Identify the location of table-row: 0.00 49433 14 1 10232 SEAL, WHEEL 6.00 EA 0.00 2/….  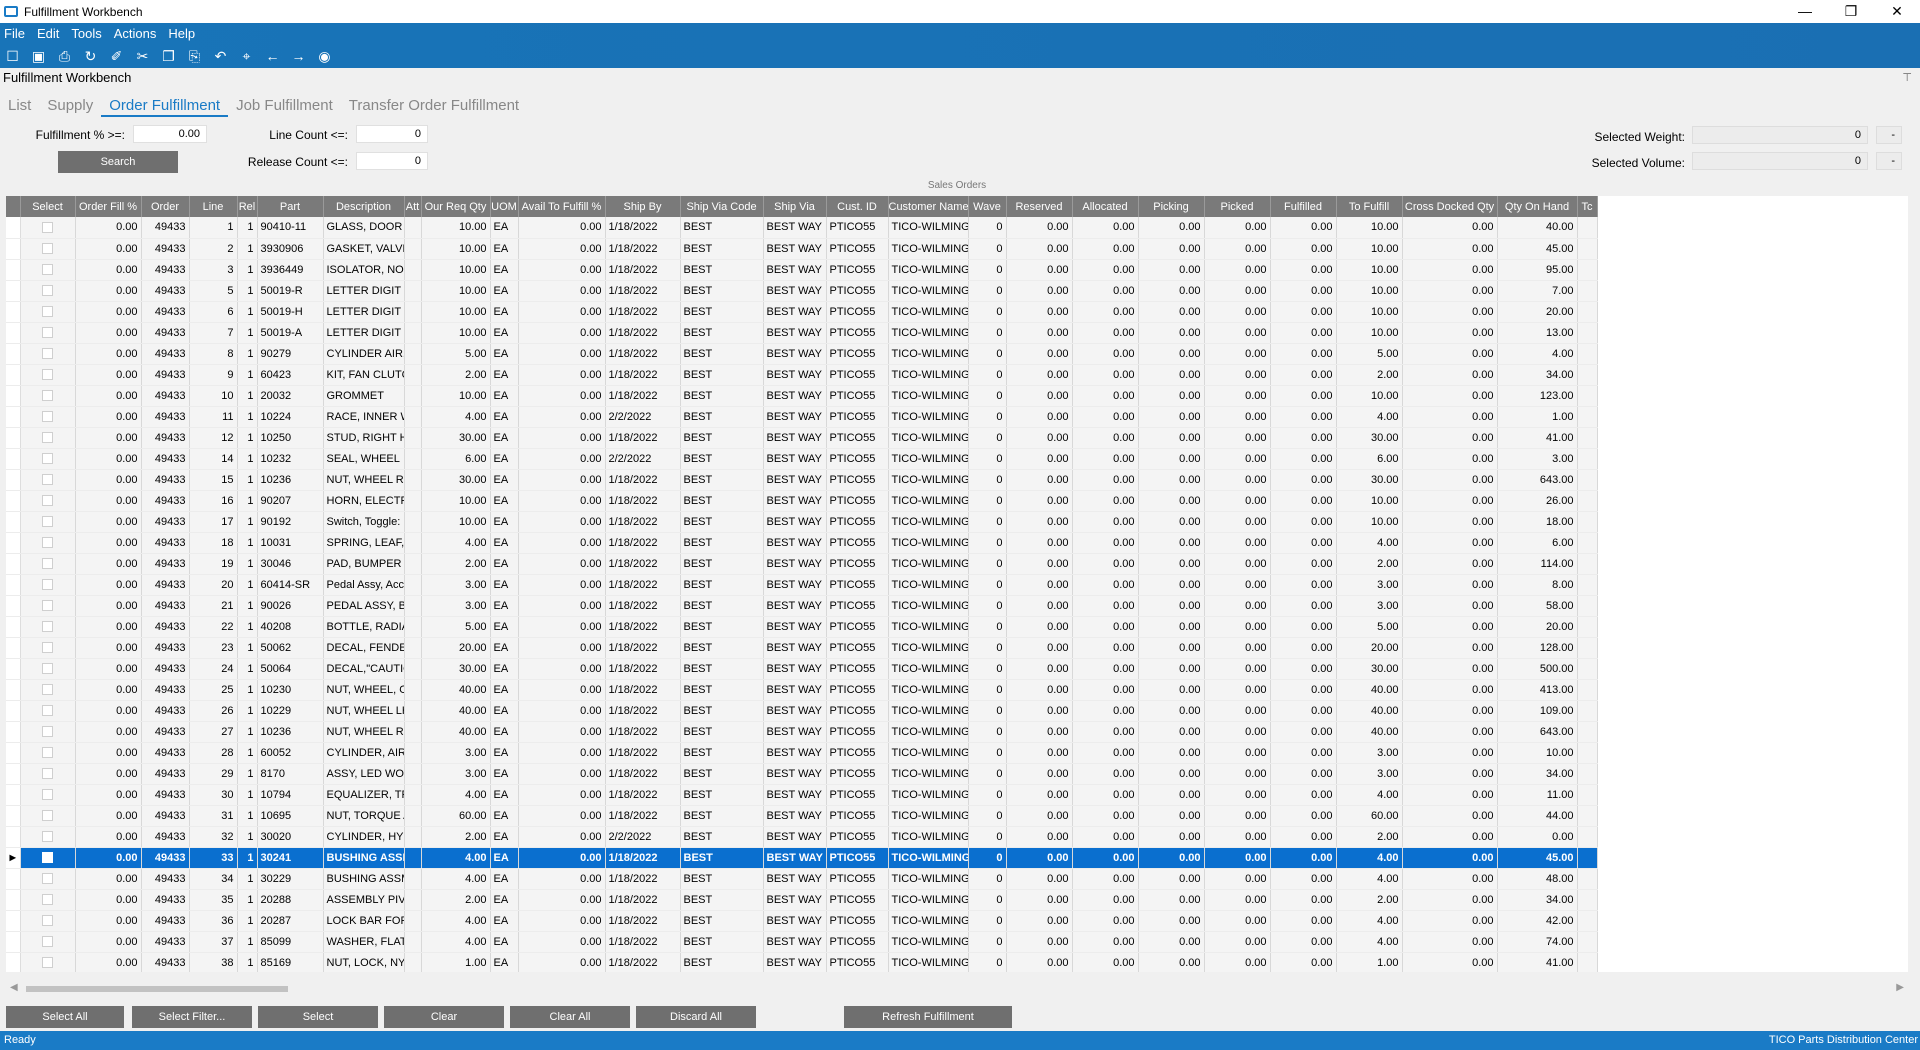
(802, 459).